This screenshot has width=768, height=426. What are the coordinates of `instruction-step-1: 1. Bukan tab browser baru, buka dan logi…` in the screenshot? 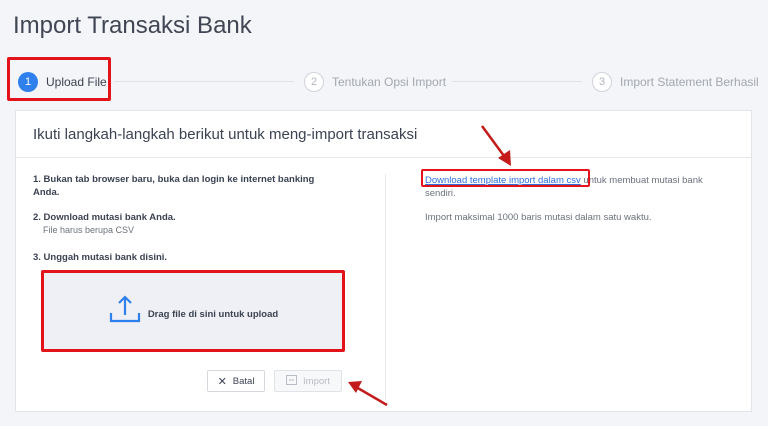 It's located at (174, 186).